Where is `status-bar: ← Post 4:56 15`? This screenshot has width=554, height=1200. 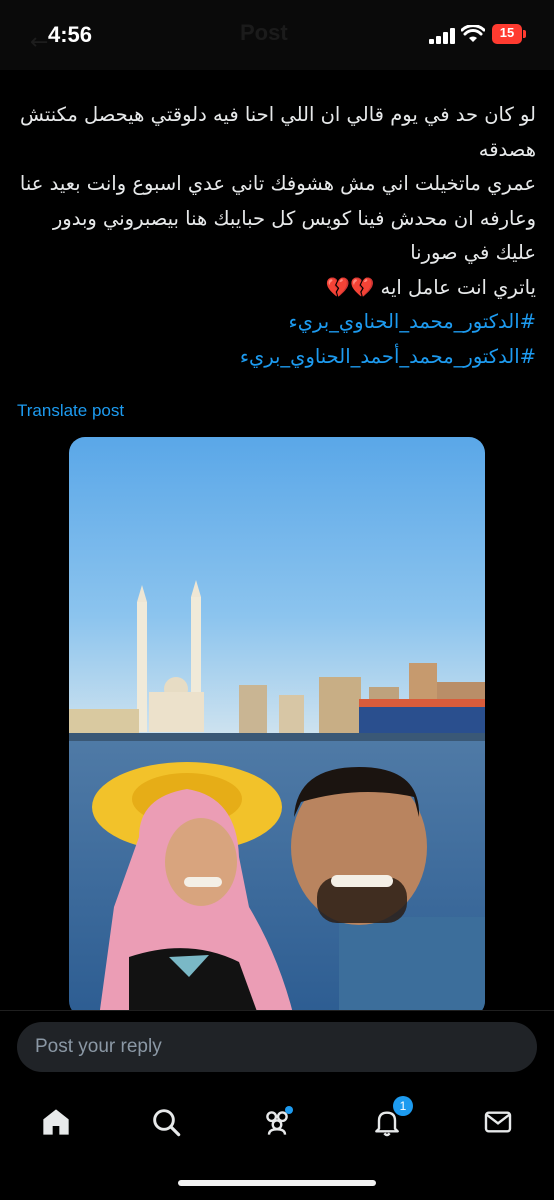
status-bar: ← Post 4:56 15 is located at coordinates (277, 35).